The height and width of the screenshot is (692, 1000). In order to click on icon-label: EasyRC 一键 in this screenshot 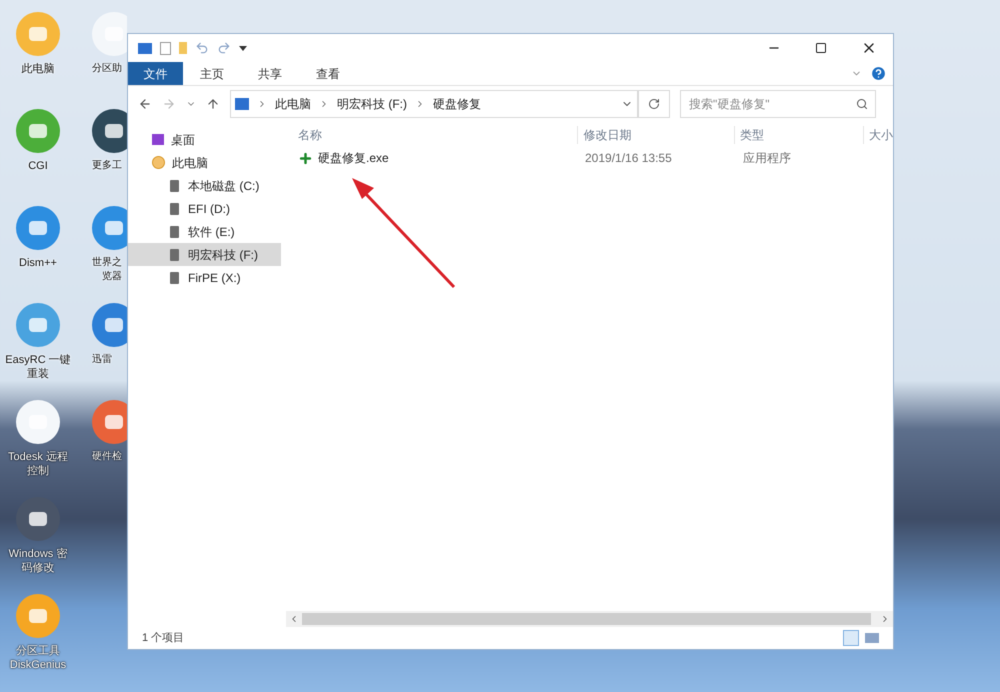, I will do `click(38, 360)`.